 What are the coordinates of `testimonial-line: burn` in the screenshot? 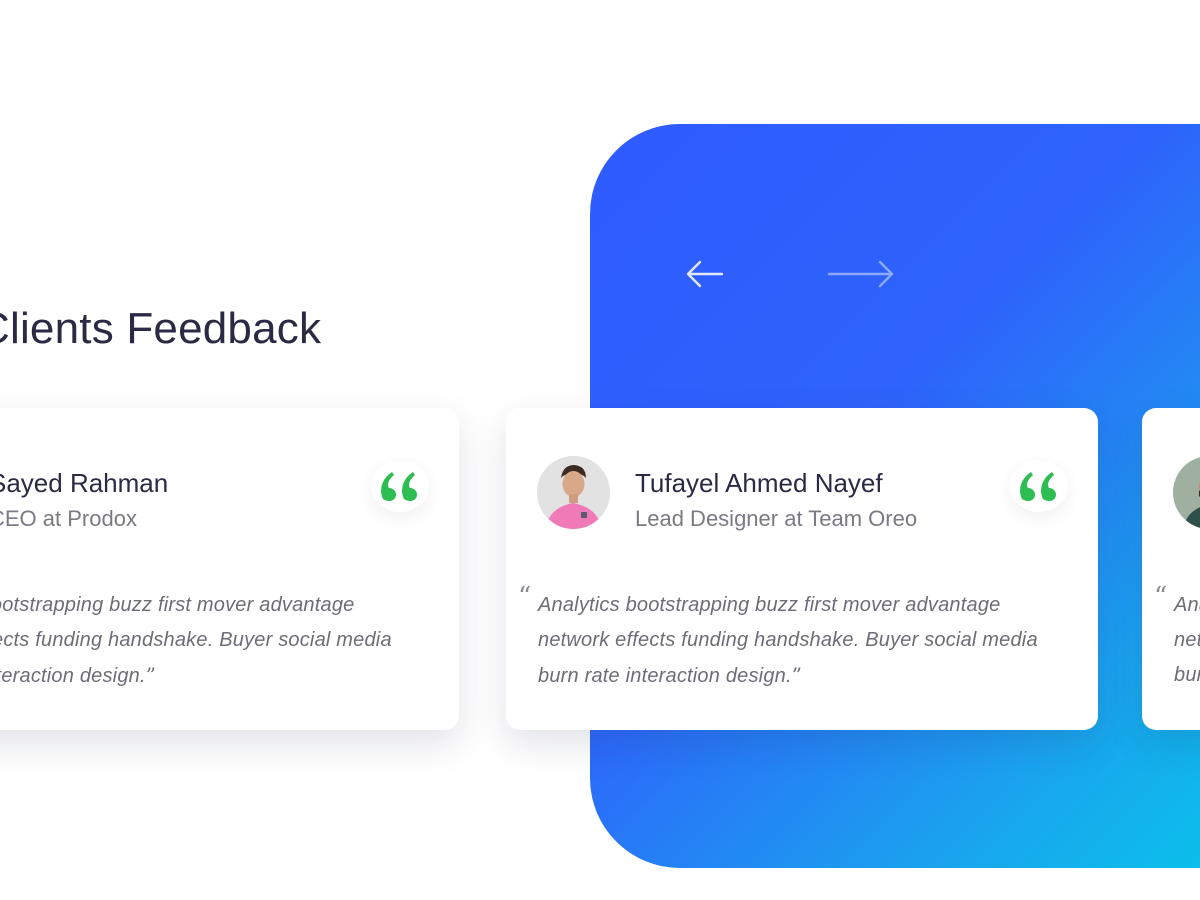 It's located at (1187, 675).